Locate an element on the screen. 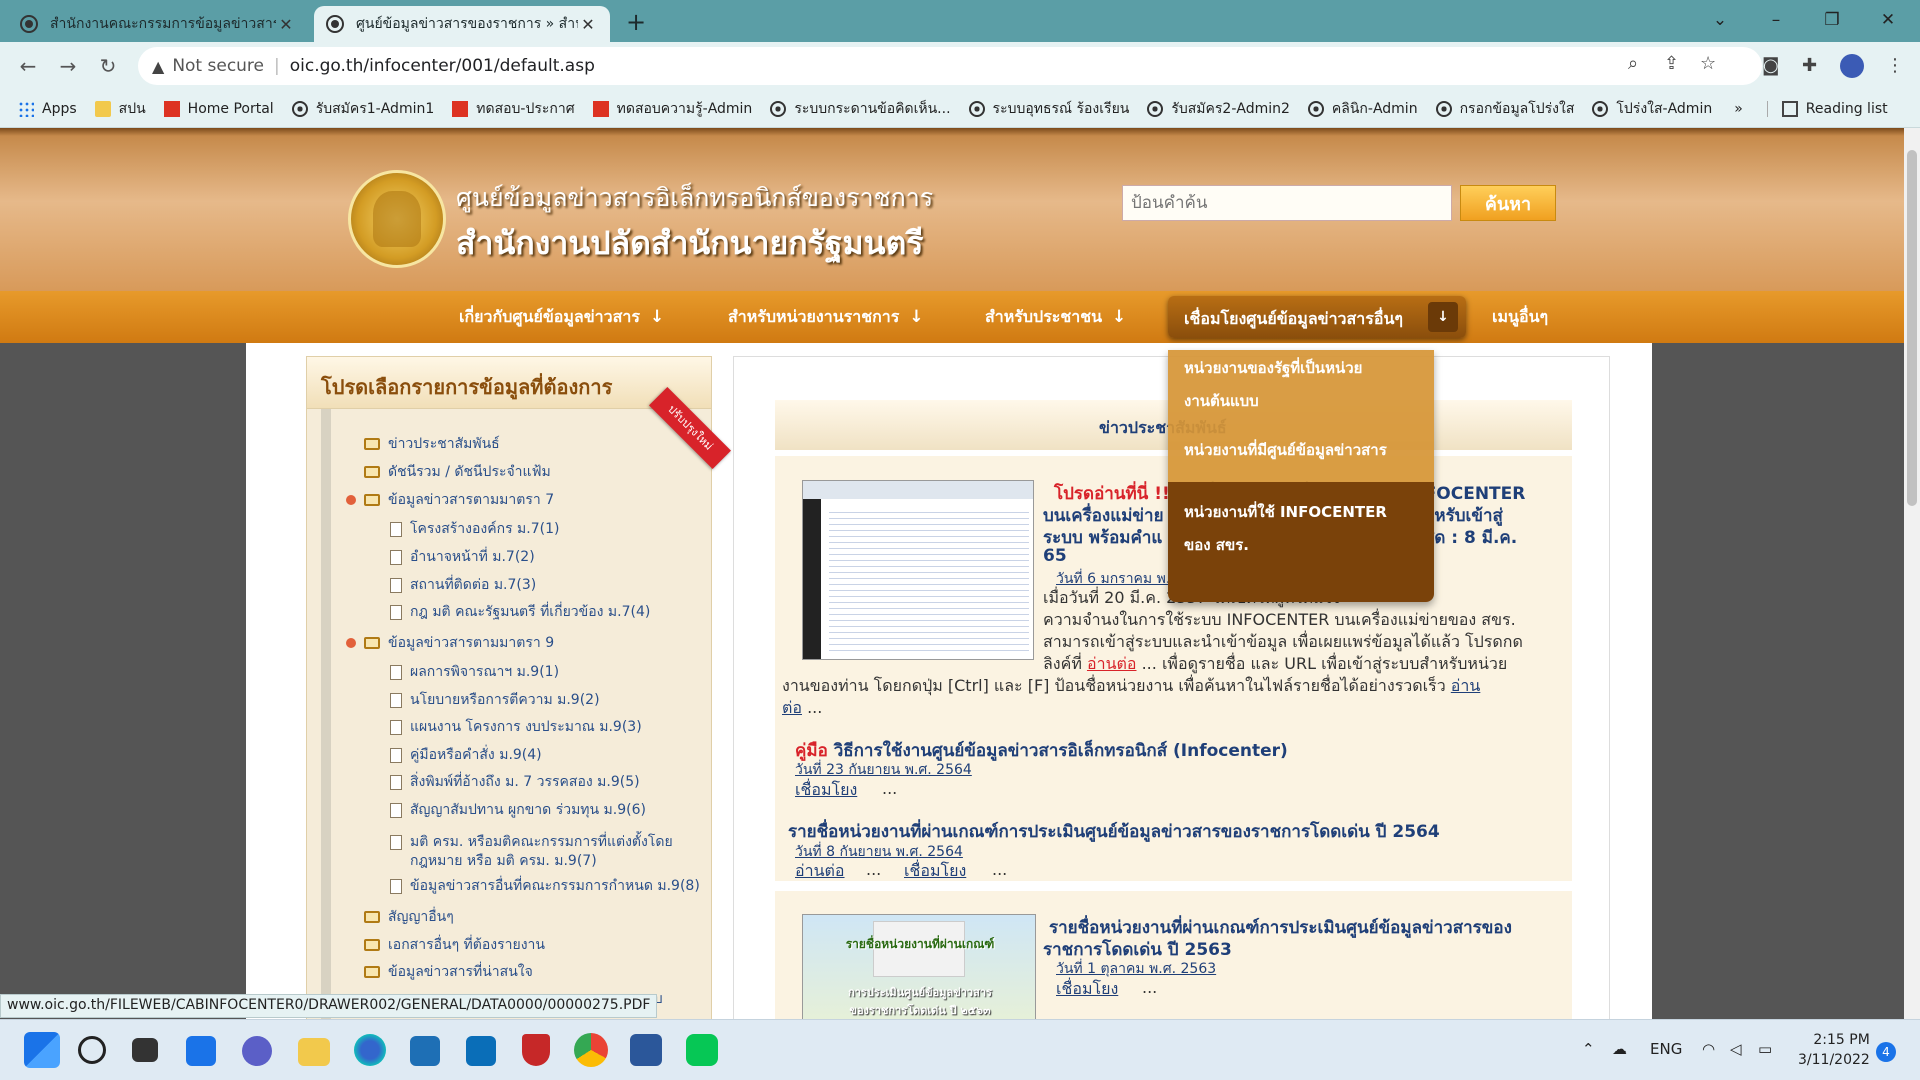  tree-item-doc: กฎ มติ คณะรัฐมนตรี ที่เกี่ยวข้อง ม.7(4) is located at coordinates (520, 612).